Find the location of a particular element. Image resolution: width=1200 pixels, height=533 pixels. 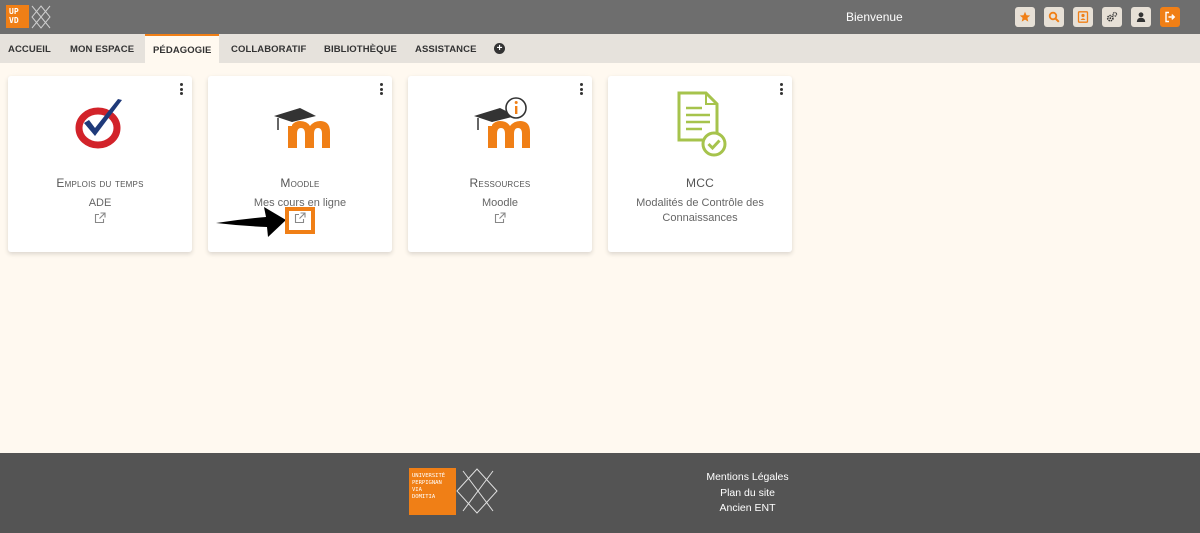

pointer-arrow-icon is located at coordinates (251, 222).